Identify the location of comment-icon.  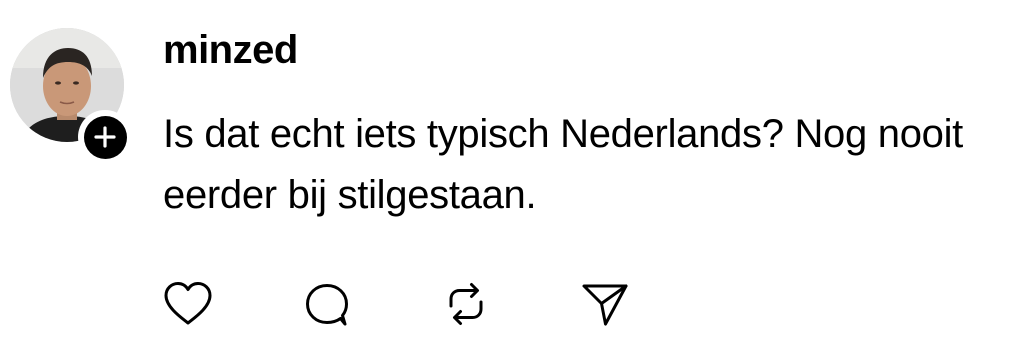
(327, 305).